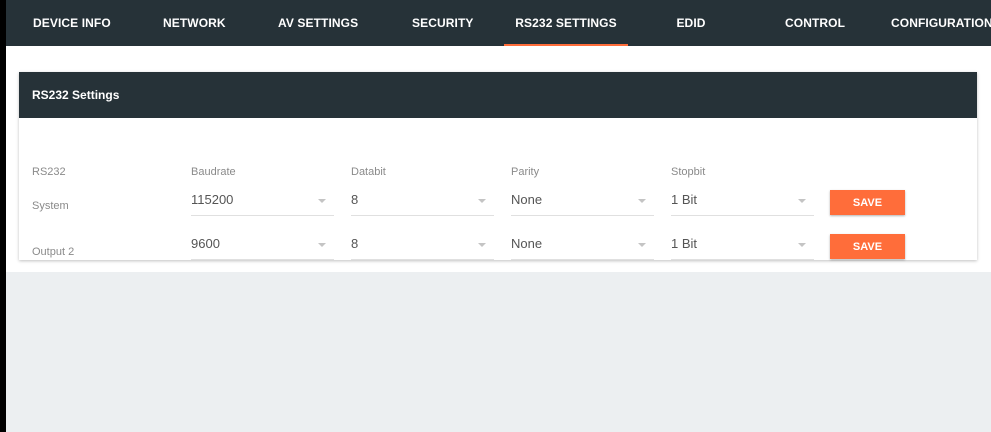 Image resolution: width=991 pixels, height=432 pixels. Describe the element at coordinates (498, 95) in the screenshot. I see `card-title: RS232 Settings` at that location.